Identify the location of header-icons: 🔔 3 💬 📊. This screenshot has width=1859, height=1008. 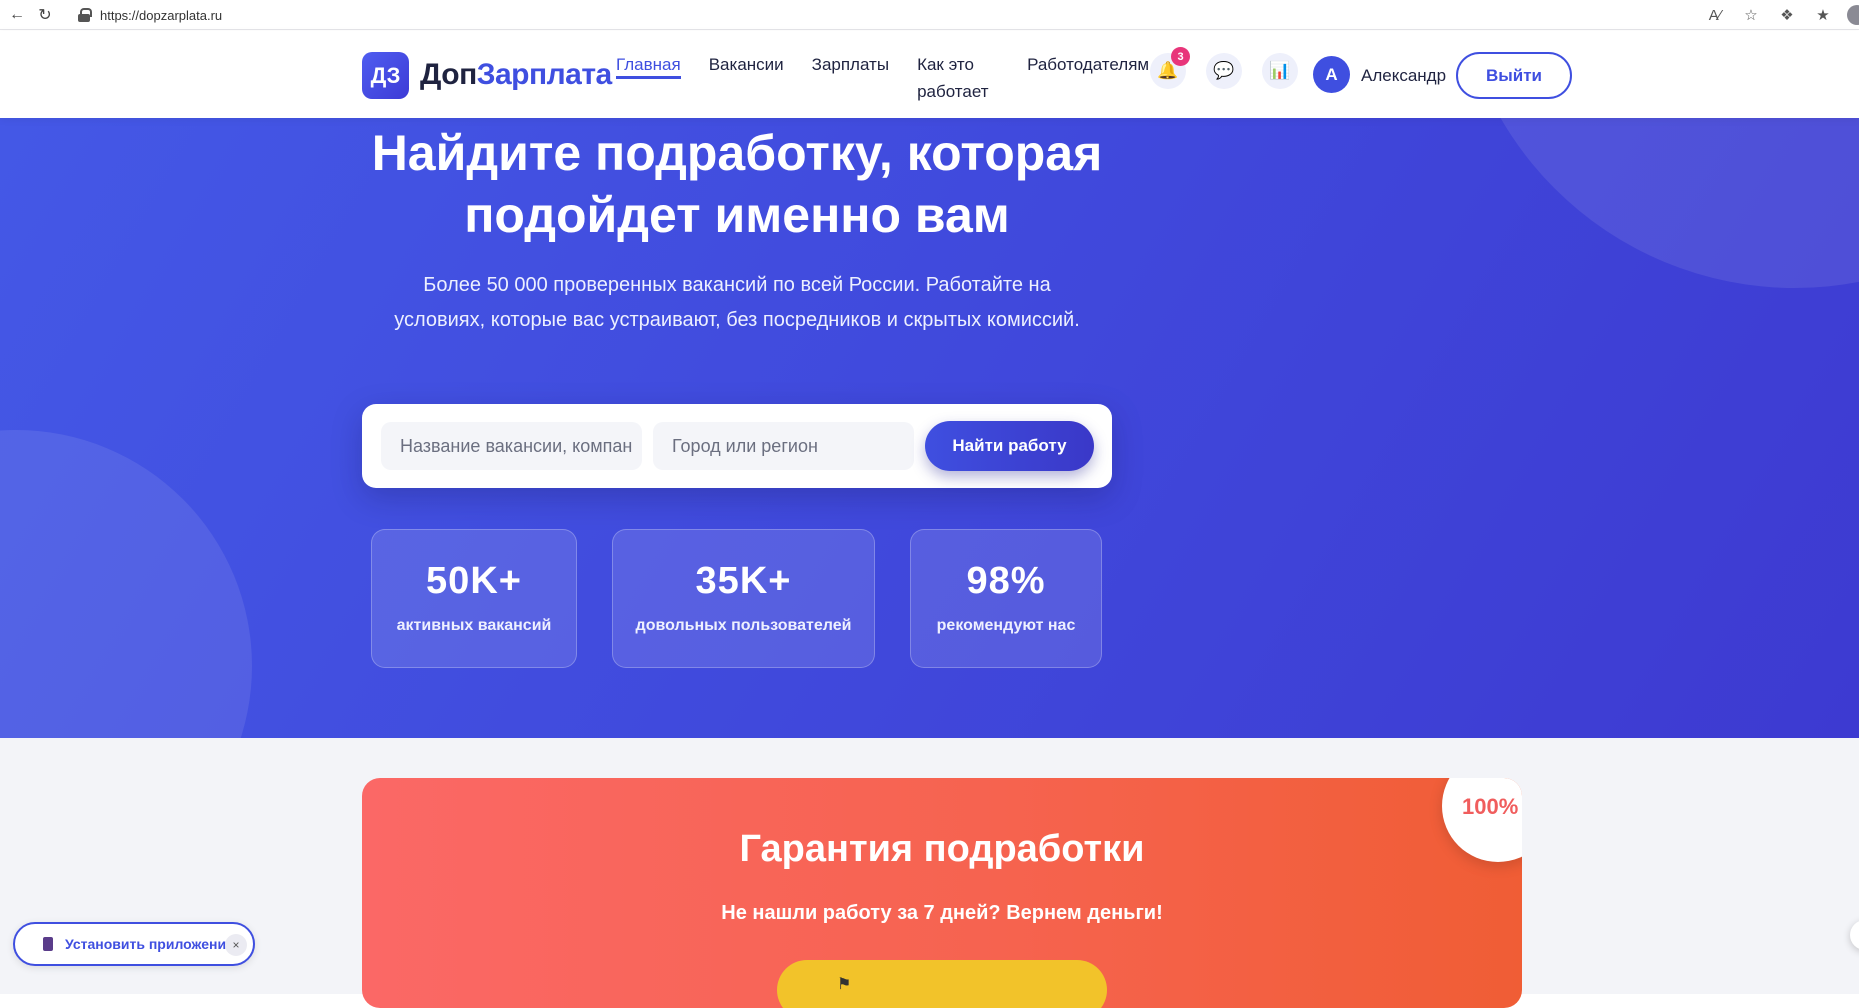
(1224, 68).